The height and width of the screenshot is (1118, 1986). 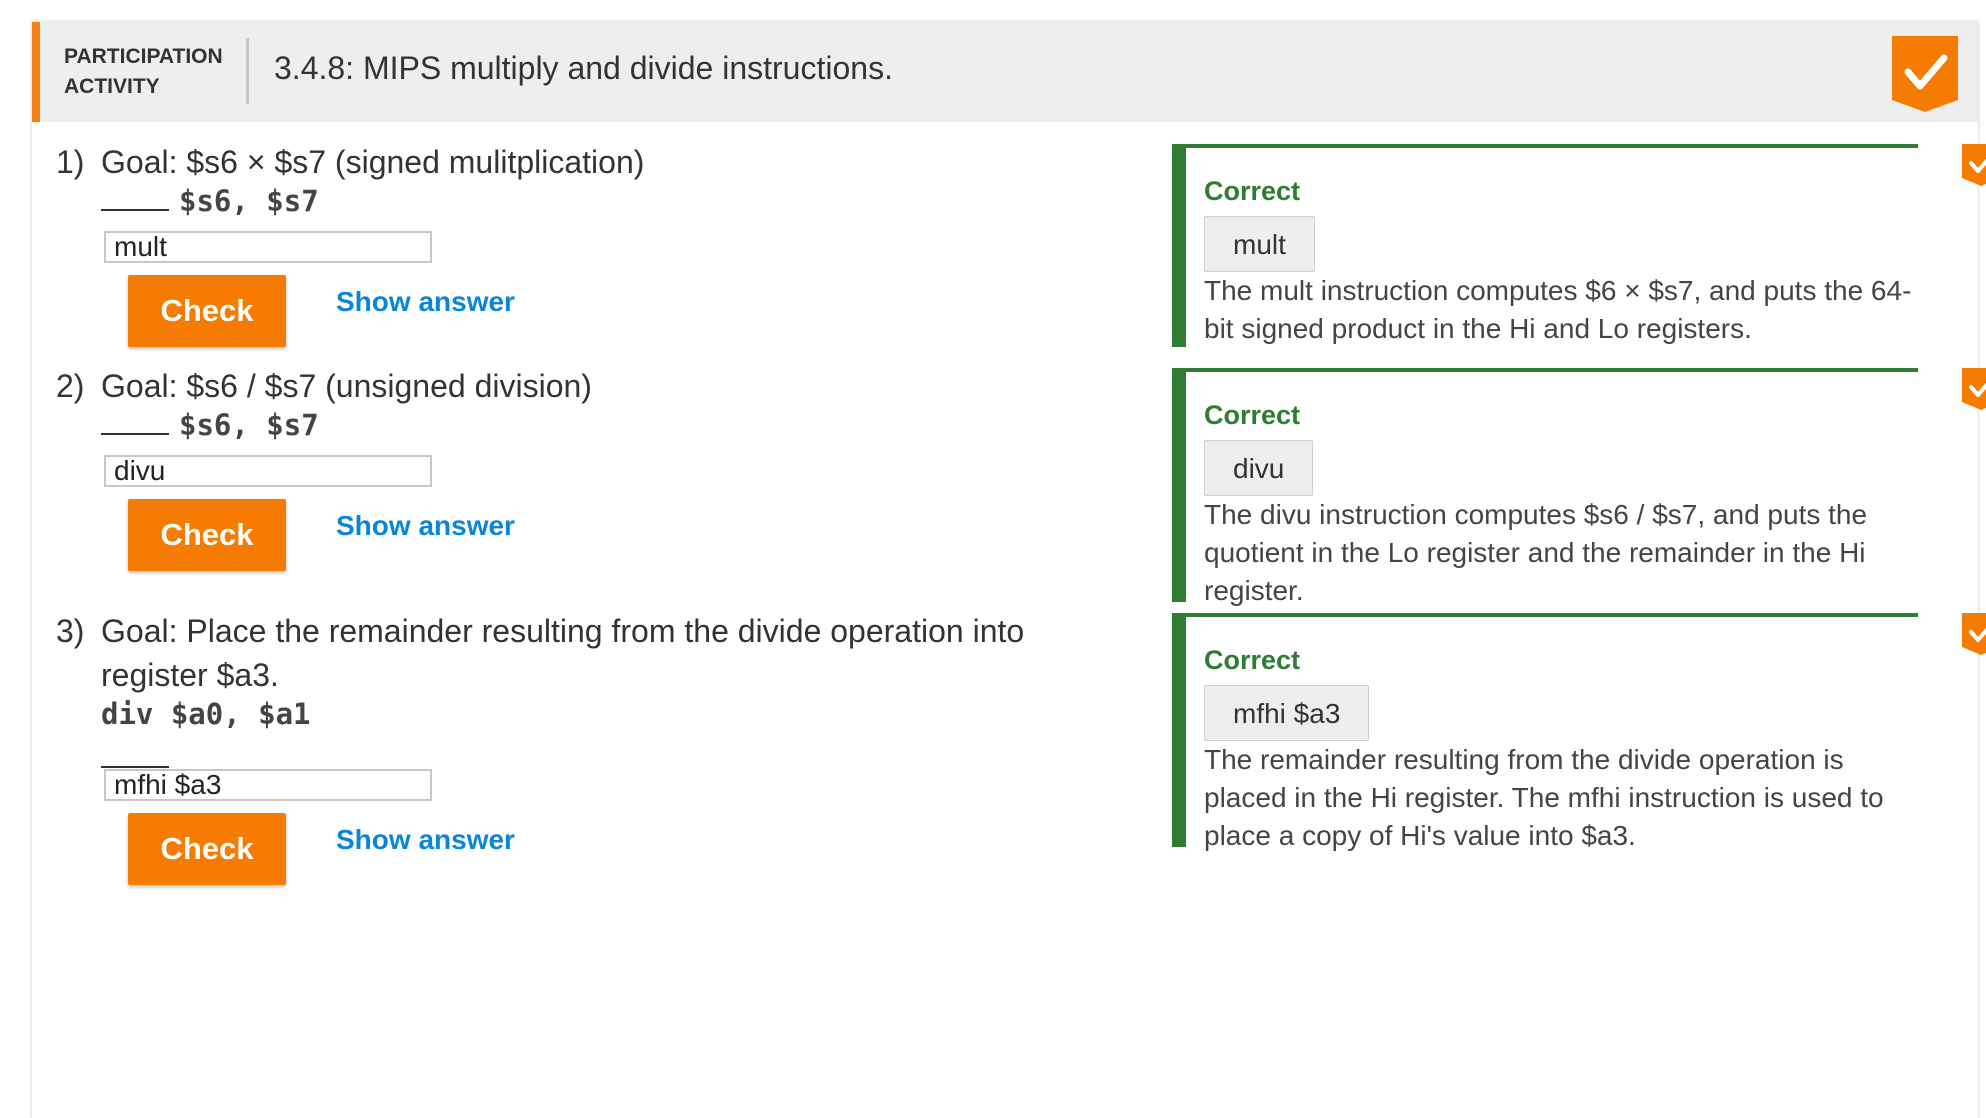 I want to click on activity-type-line2: ACTIVITY, so click(x=112, y=86).